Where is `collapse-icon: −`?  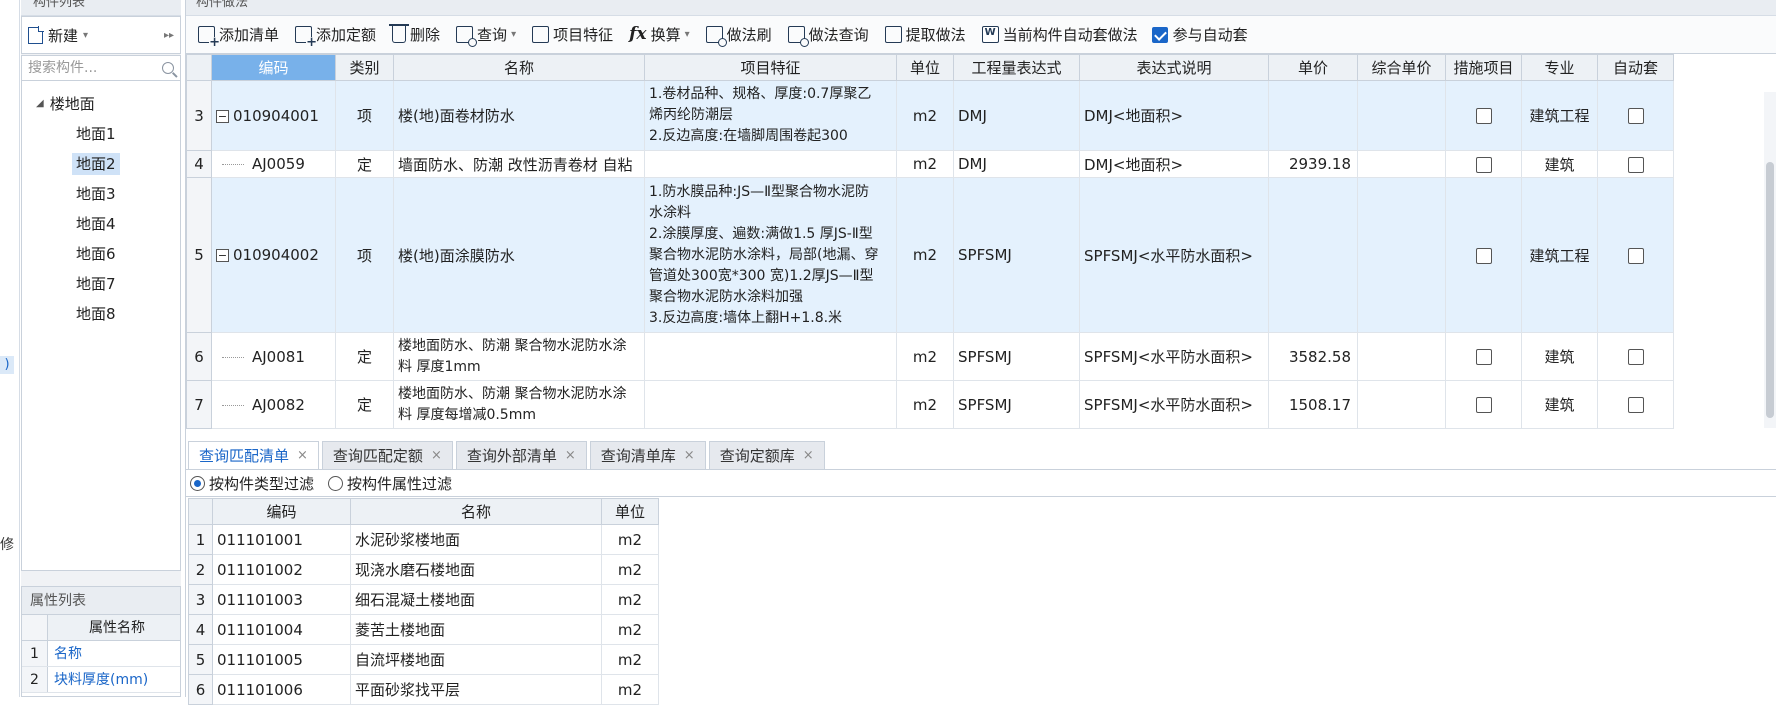
collapse-icon: − is located at coordinates (222, 255).